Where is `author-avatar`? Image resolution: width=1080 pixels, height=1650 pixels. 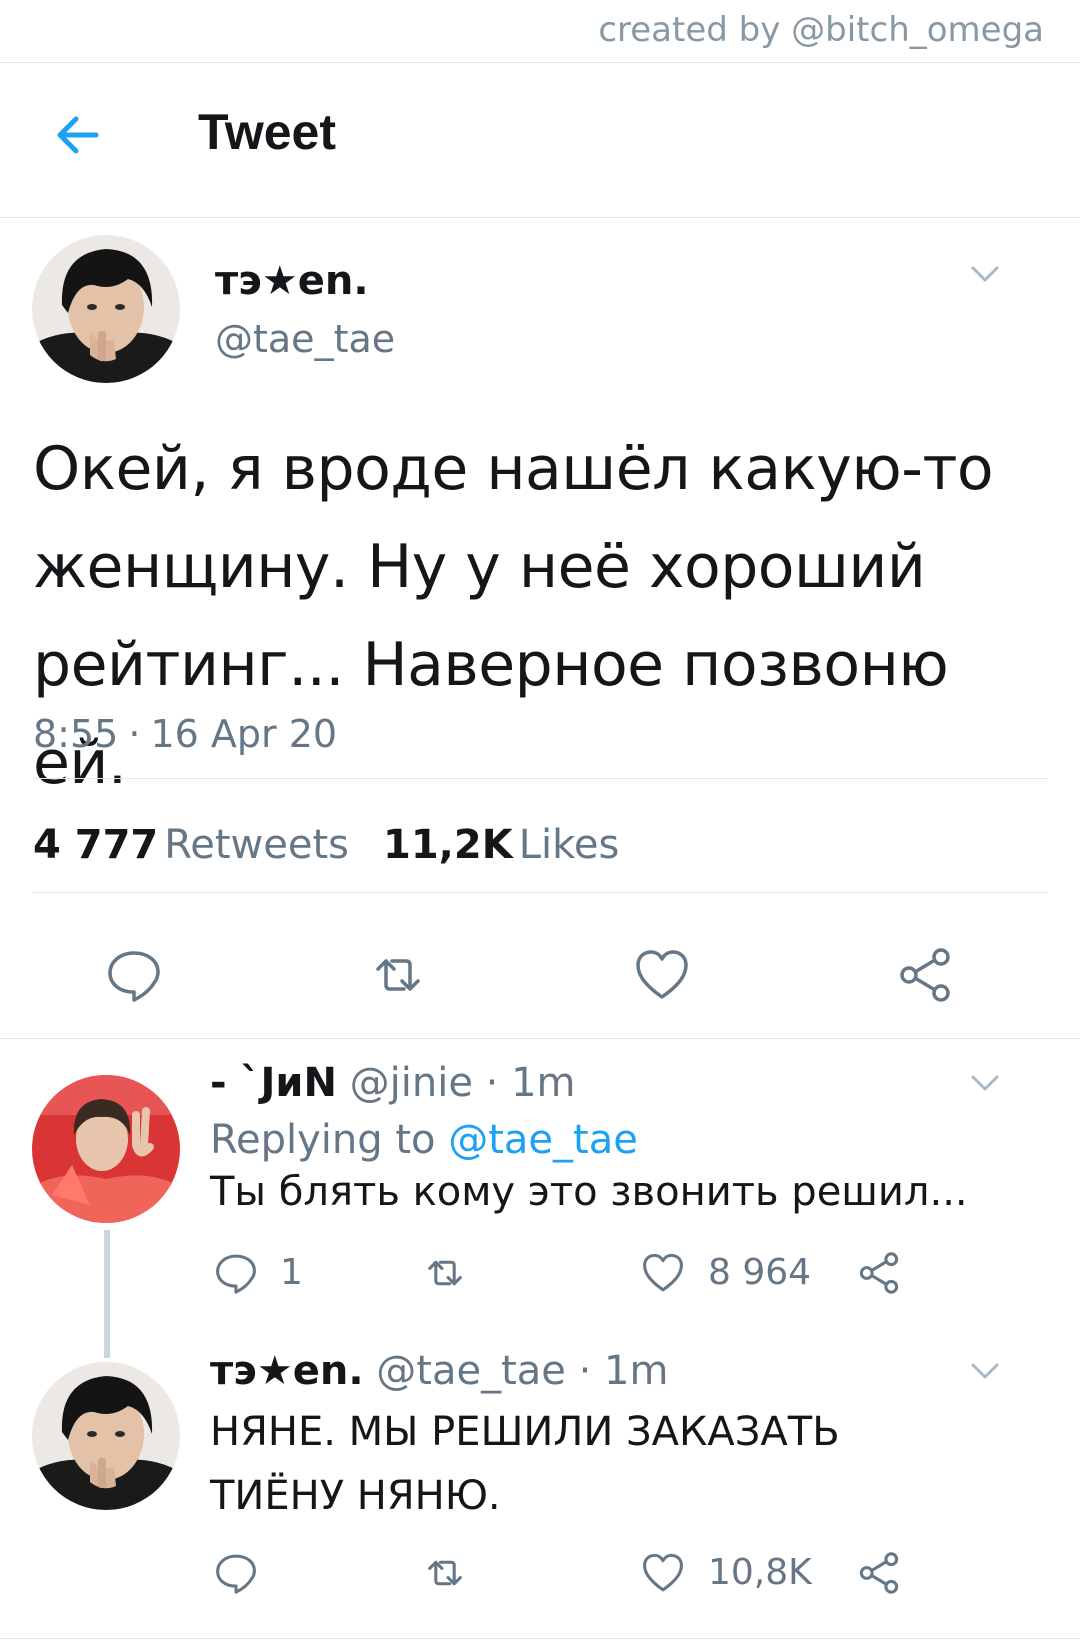
author-avatar is located at coordinates (106, 309).